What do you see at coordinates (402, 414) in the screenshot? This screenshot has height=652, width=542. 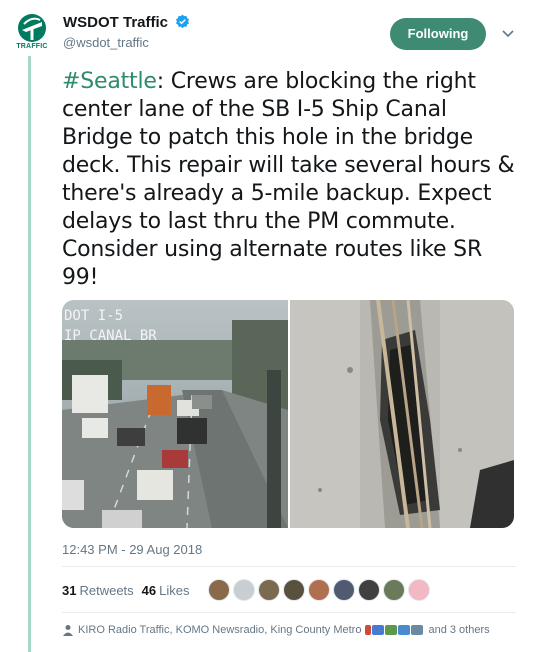 I see `bridge-deck-hole-photo` at bounding box center [402, 414].